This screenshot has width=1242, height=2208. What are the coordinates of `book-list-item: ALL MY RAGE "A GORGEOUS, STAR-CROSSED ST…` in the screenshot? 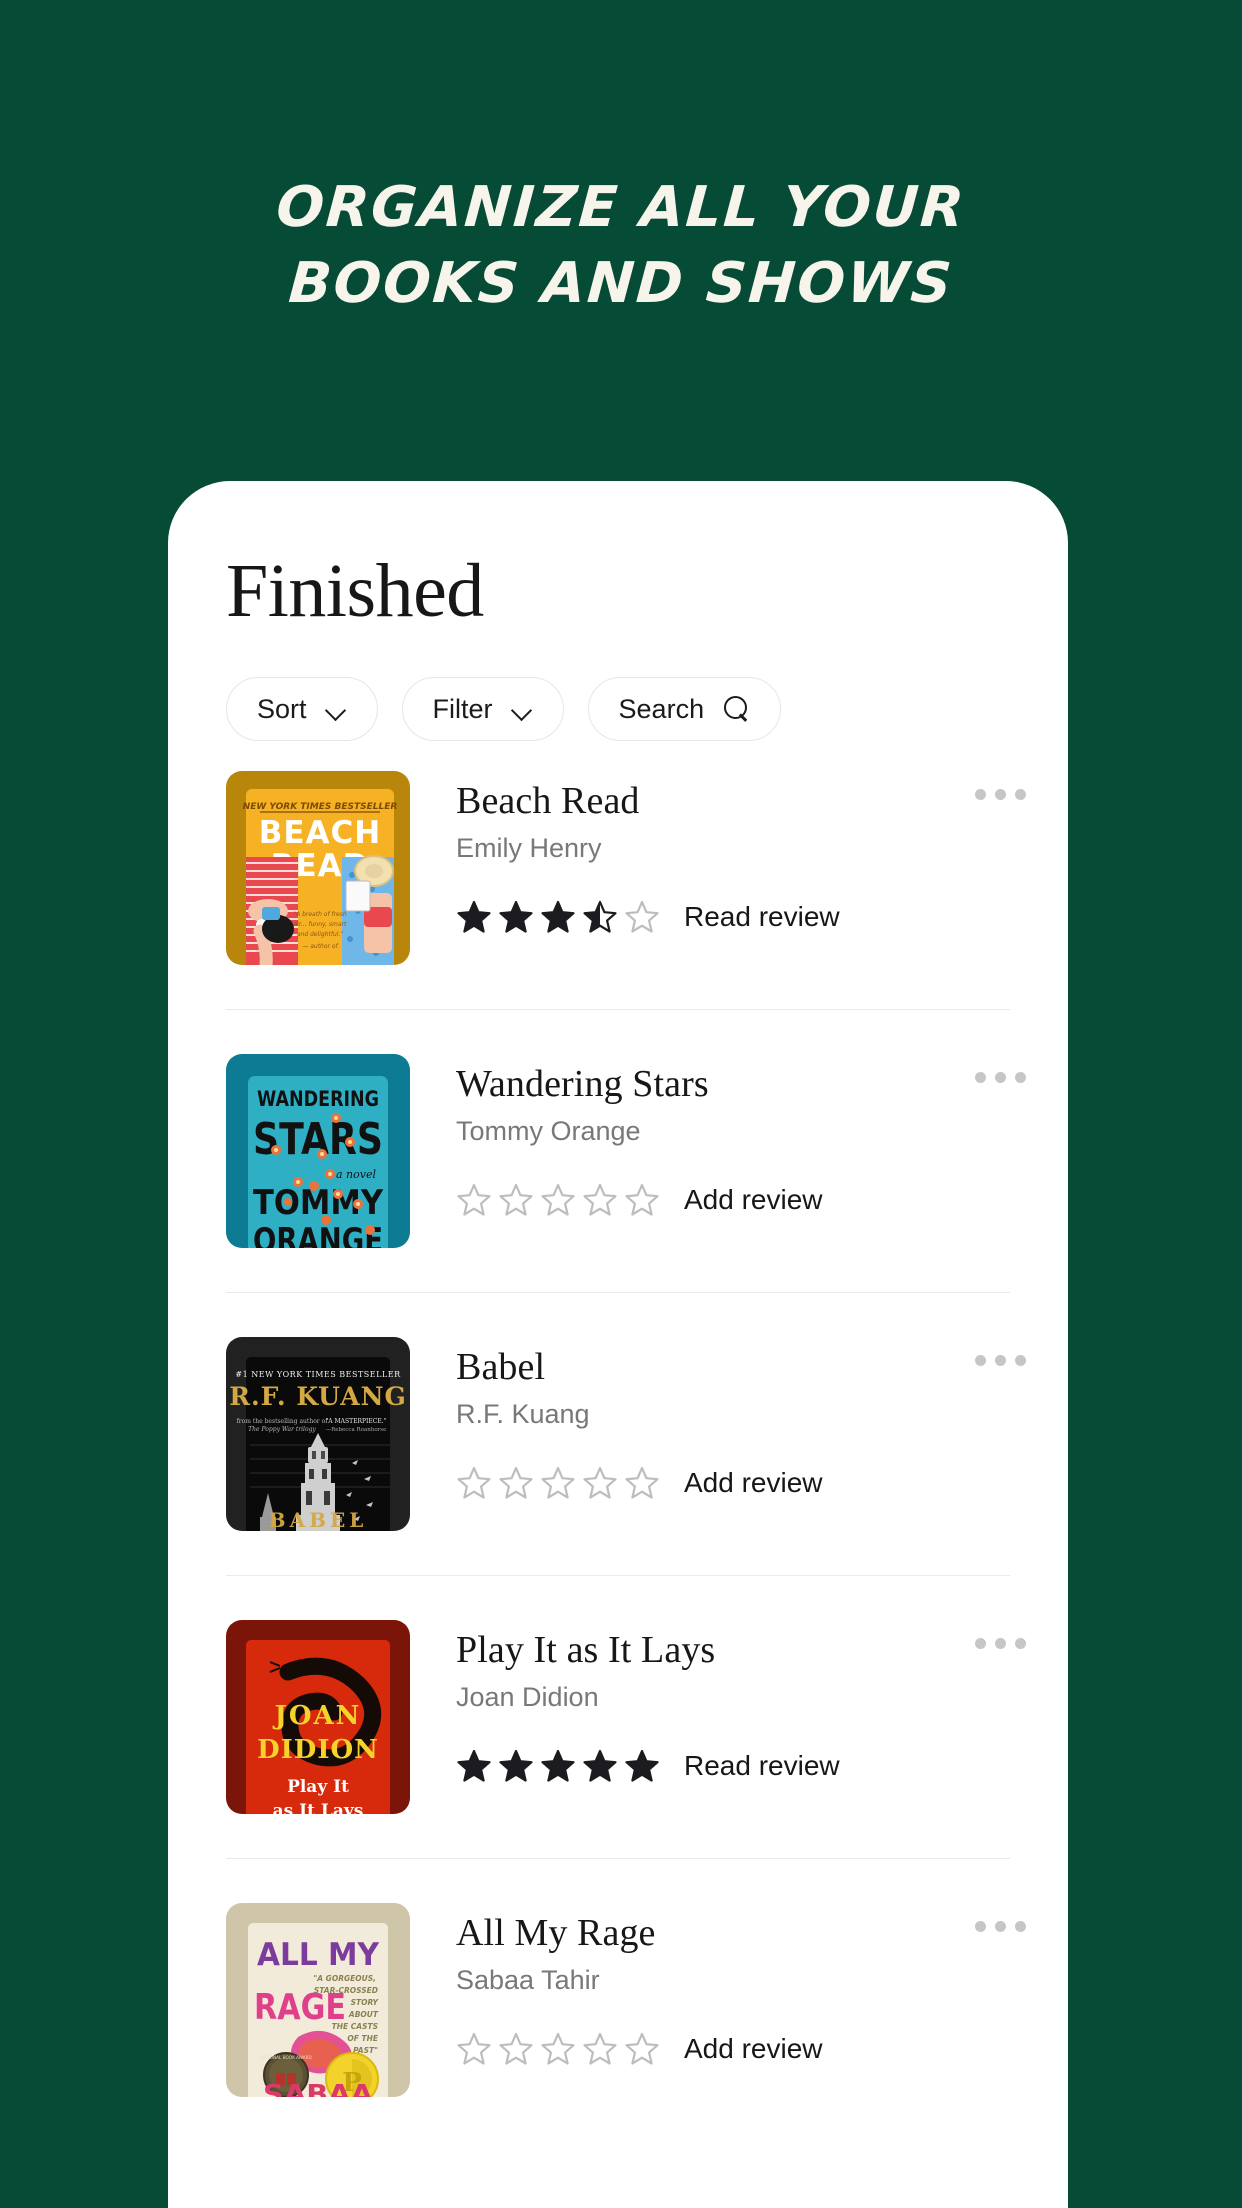 It's located at (618, 2000).